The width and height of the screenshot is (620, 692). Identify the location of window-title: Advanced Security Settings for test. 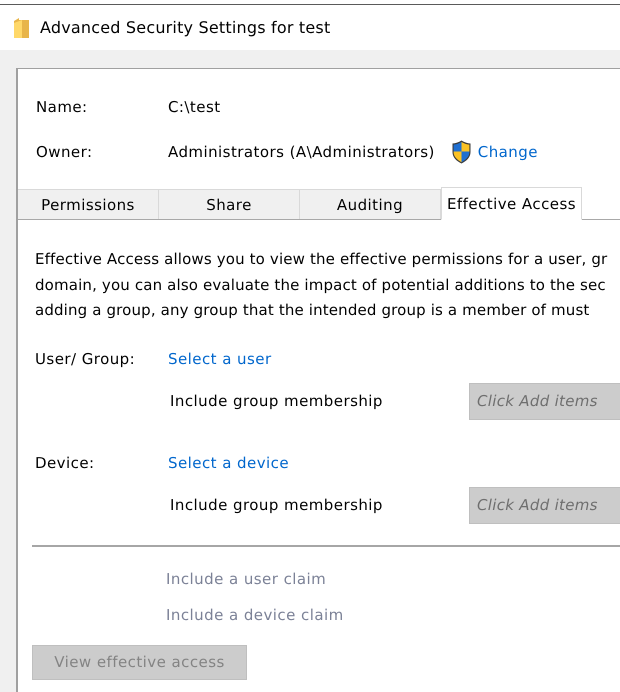
(185, 27).